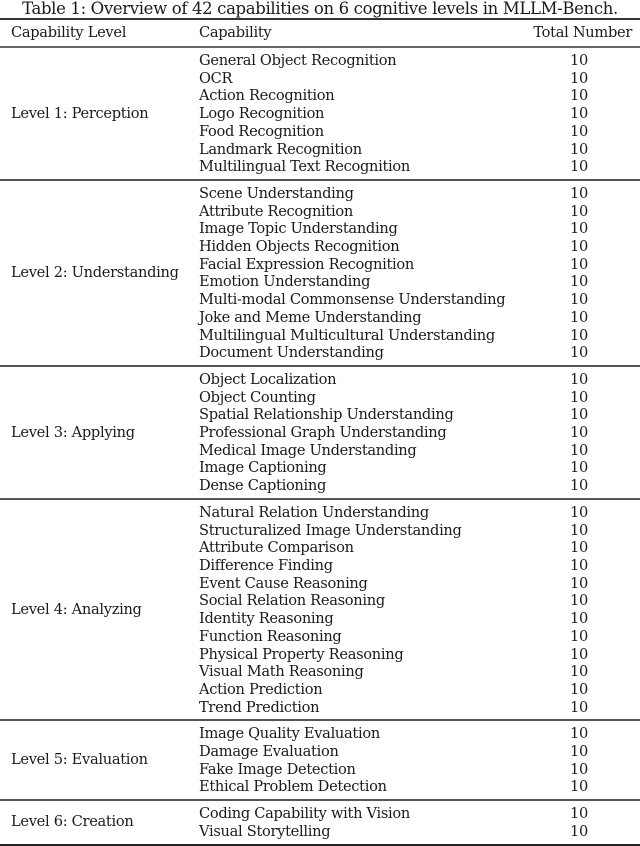 The image size is (640, 846). What do you see at coordinates (298, 60) in the screenshot?
I see `capability-cell: General Object Recognition` at bounding box center [298, 60].